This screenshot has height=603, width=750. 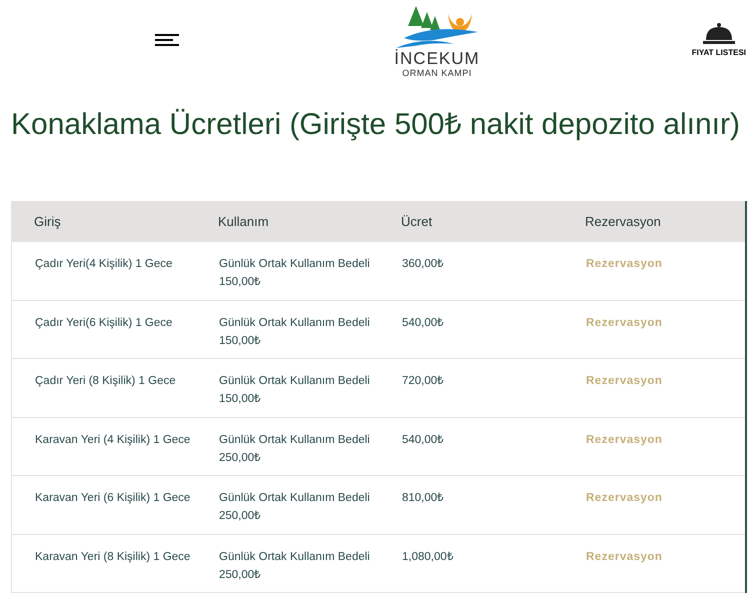 I want to click on table-cell-text: Çadır Yeri(6 Kişilik) 1 Gece, so click(x=104, y=323).